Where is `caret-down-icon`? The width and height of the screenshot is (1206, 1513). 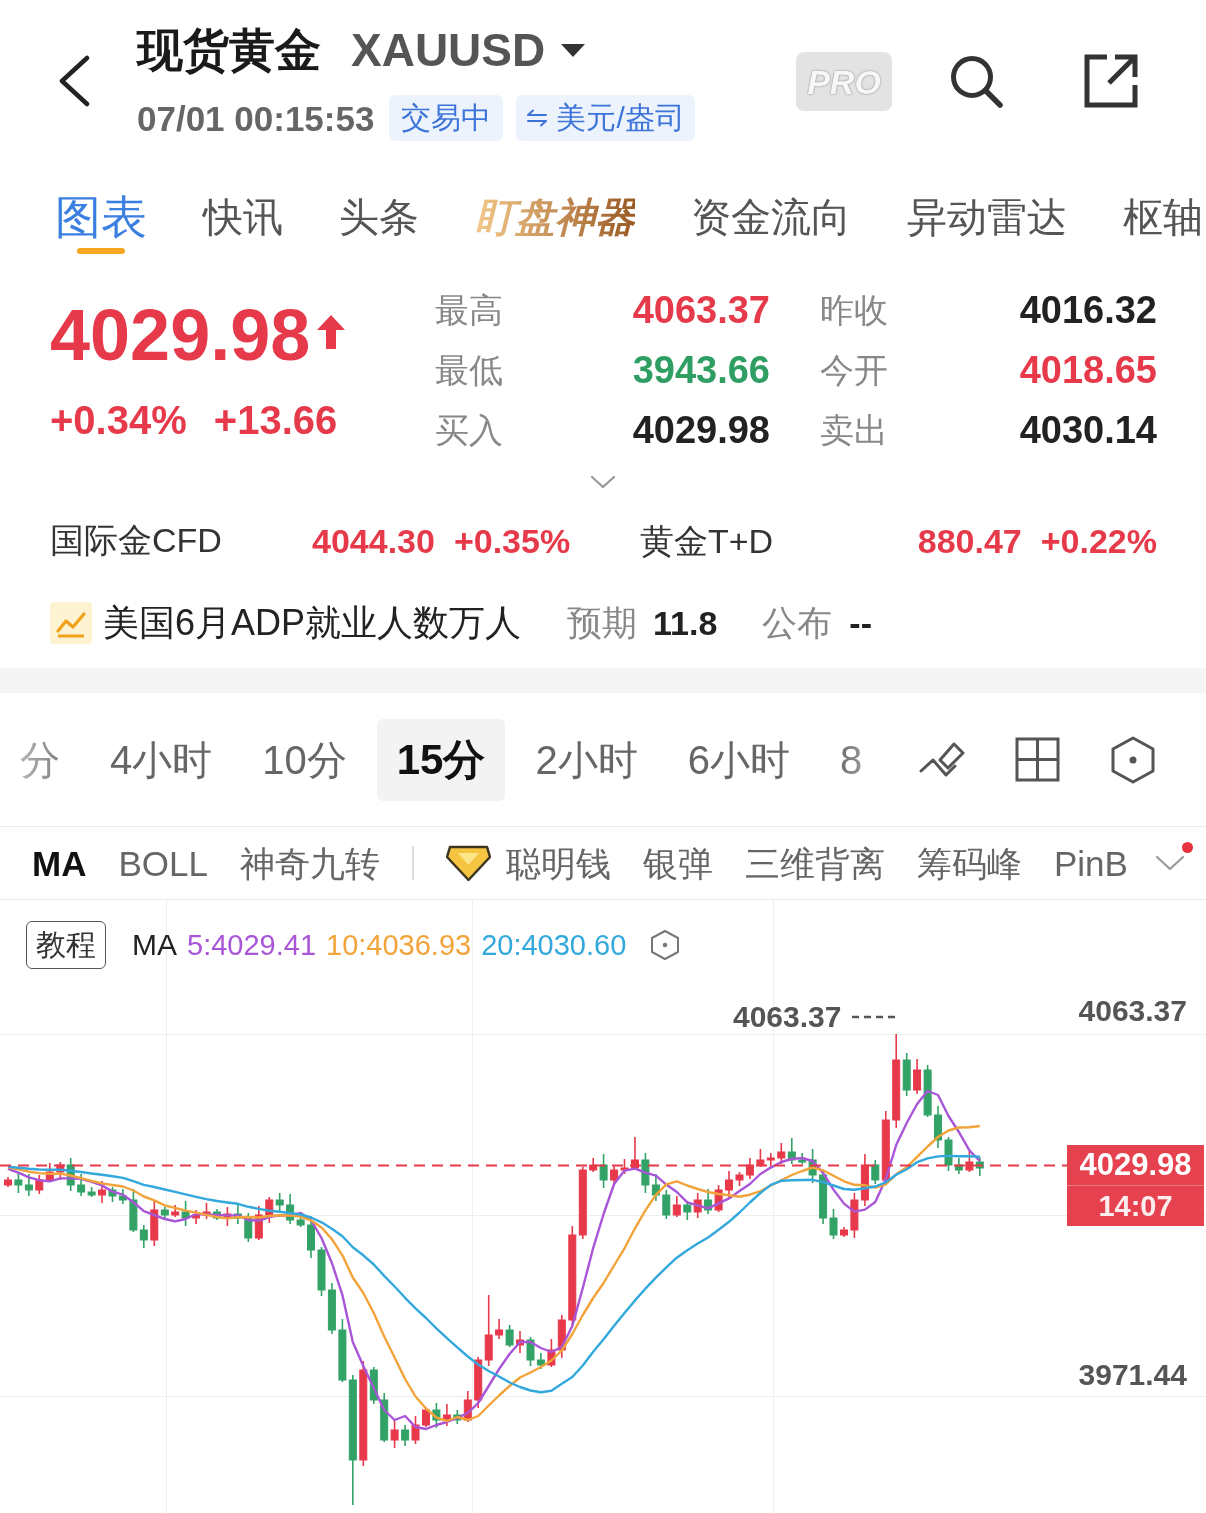 caret-down-icon is located at coordinates (573, 50).